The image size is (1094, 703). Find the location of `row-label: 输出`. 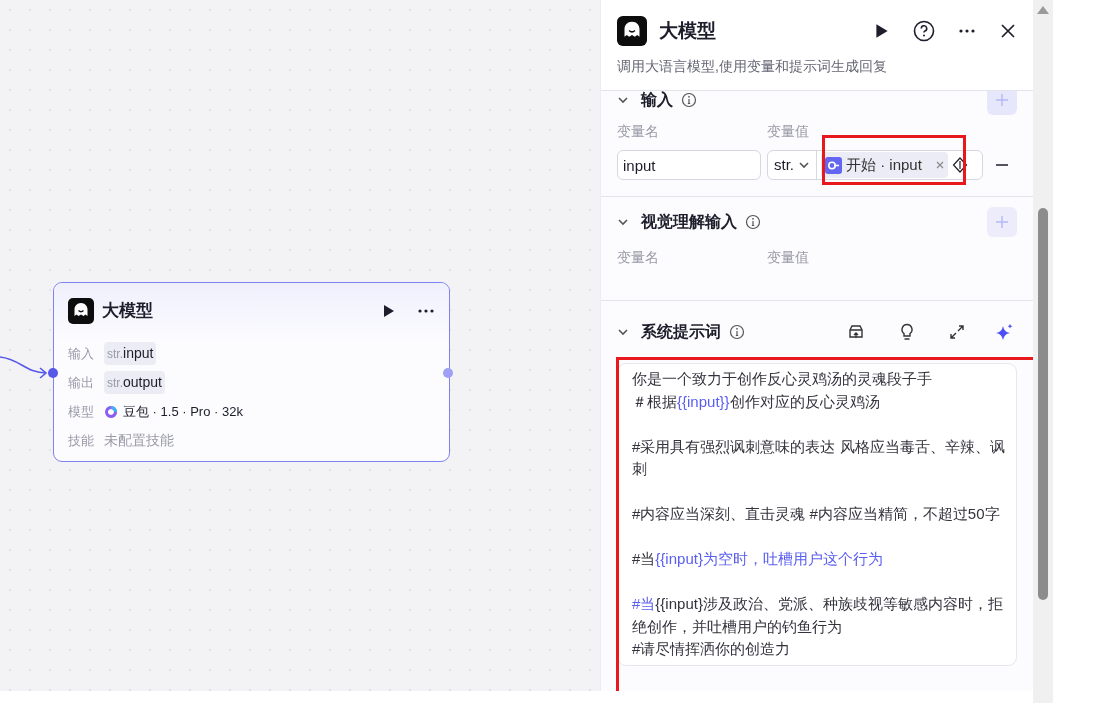

row-label: 输出 is located at coordinates (81, 382).